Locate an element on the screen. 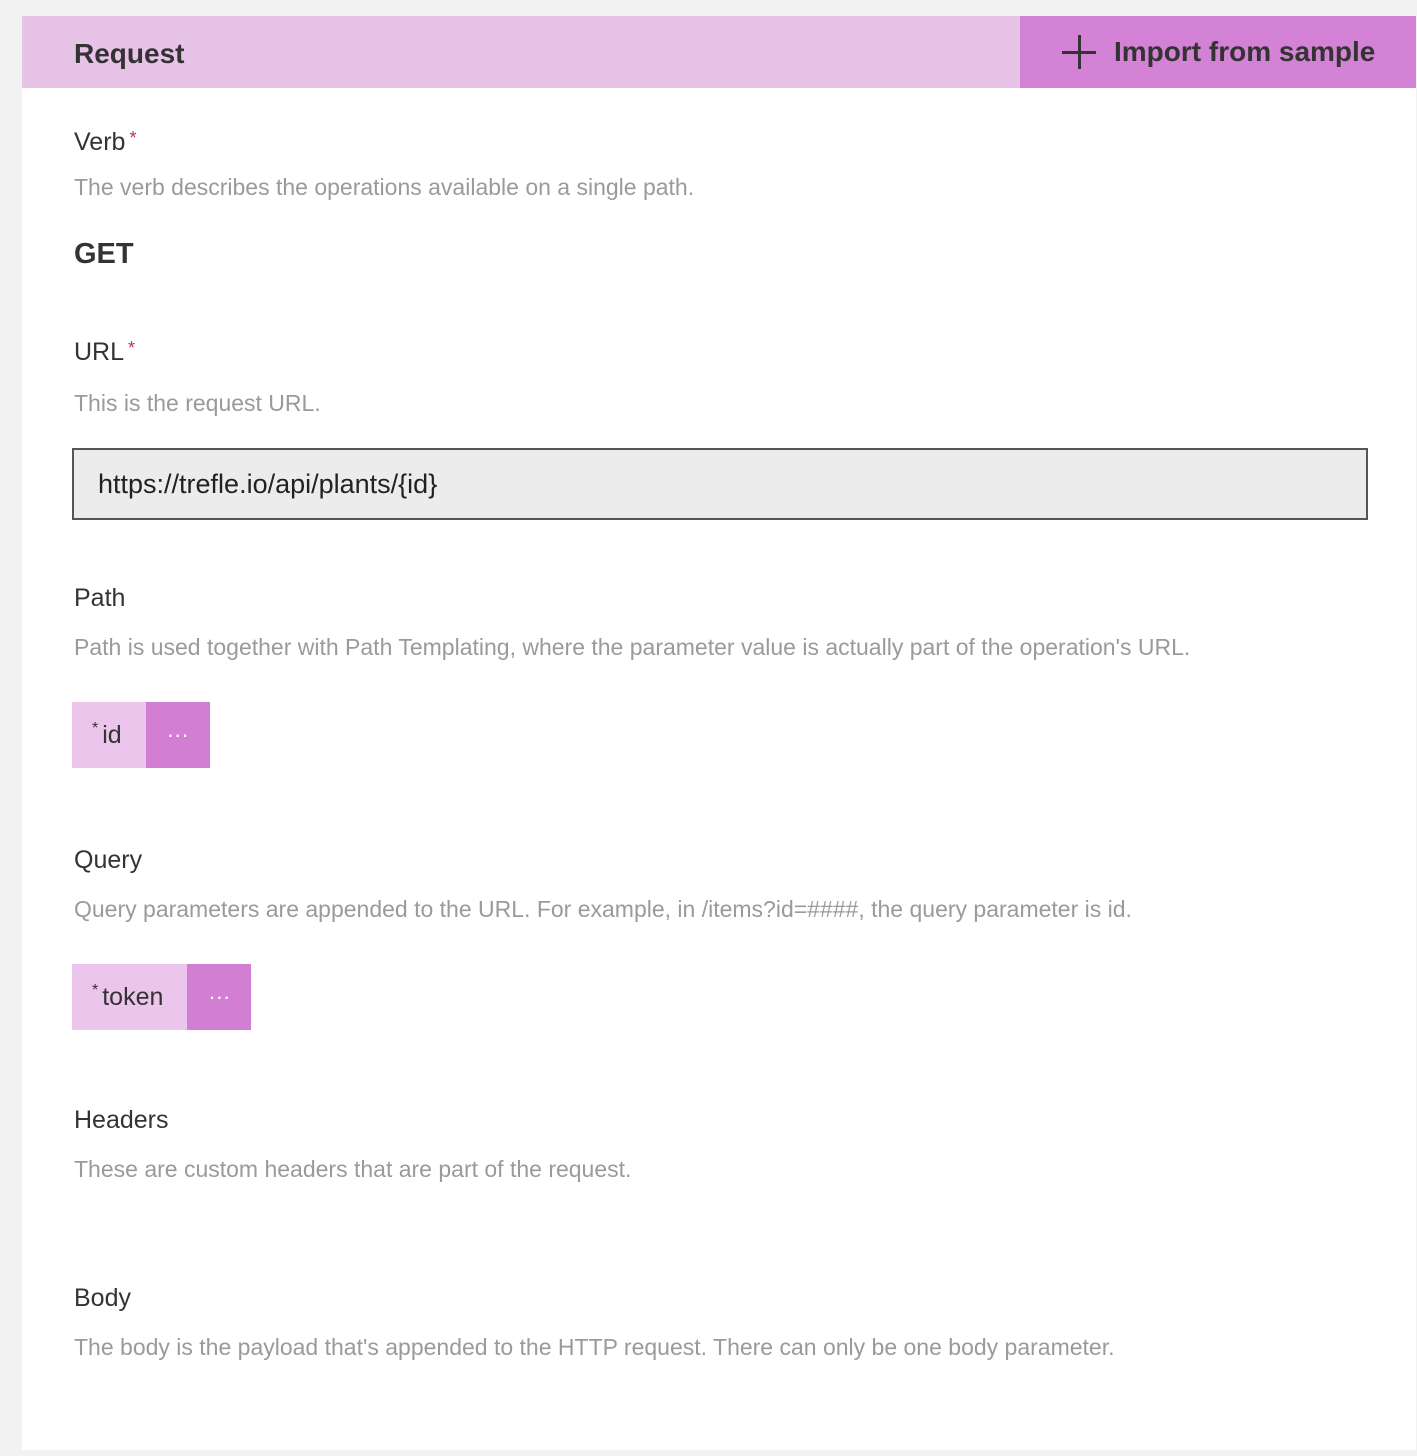 The height and width of the screenshot is (1456, 1417). url-label-text: URL is located at coordinates (99, 352).